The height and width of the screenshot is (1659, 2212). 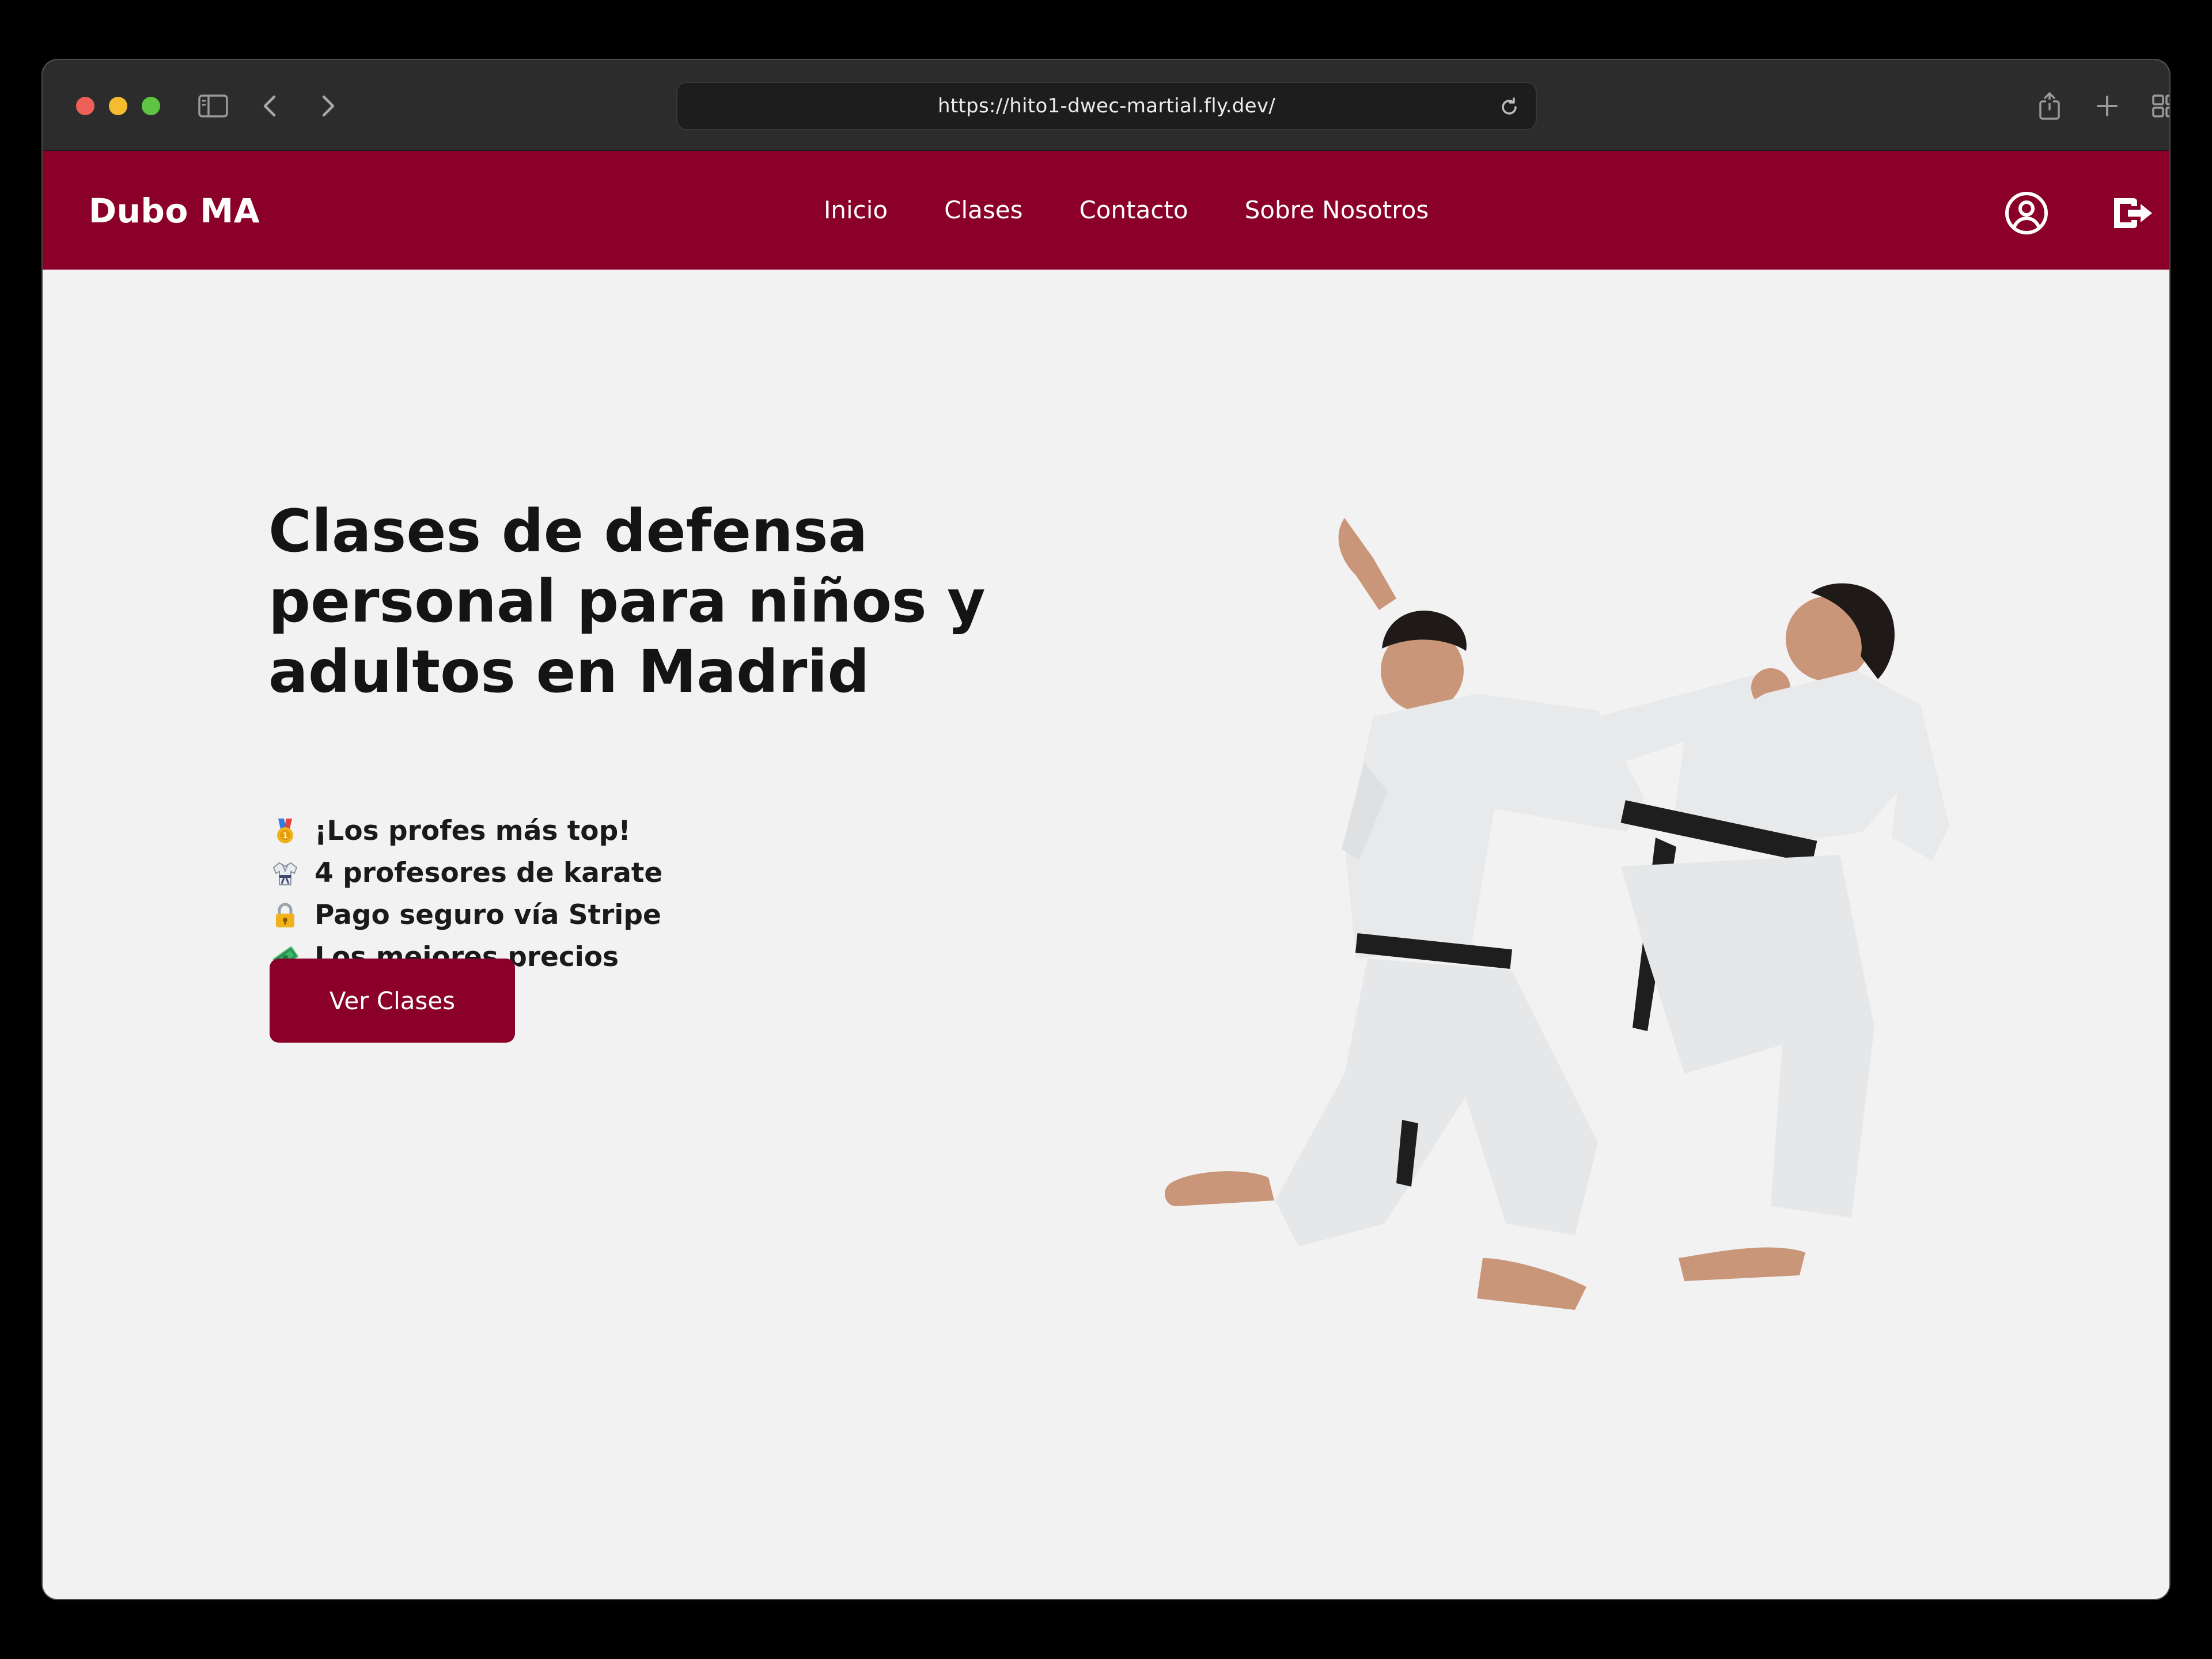 What do you see at coordinates (327, 106) in the screenshot?
I see `forward-icon` at bounding box center [327, 106].